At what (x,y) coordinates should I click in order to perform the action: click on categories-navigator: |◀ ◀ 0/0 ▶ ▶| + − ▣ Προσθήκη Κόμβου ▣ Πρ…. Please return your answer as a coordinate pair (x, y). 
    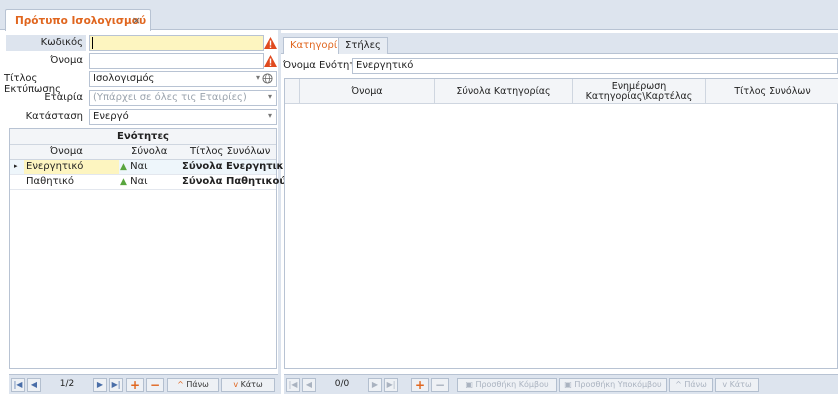
    Looking at the image, I should click on (561, 384).